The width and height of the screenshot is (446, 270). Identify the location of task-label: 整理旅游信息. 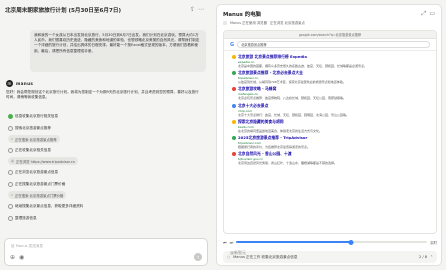
(26, 217).